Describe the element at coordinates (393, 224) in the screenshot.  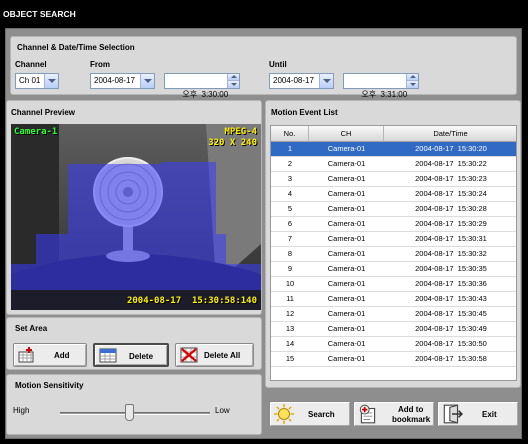
I see `table-row: 6 Camera-01 2004-08-17 15:30:29` at that location.